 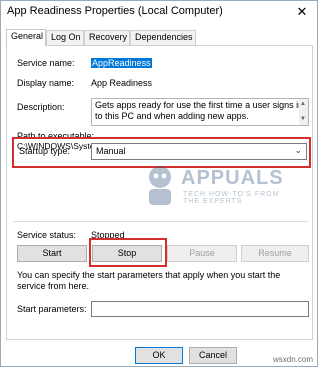 I want to click on mascot-icon, so click(x=160, y=185).